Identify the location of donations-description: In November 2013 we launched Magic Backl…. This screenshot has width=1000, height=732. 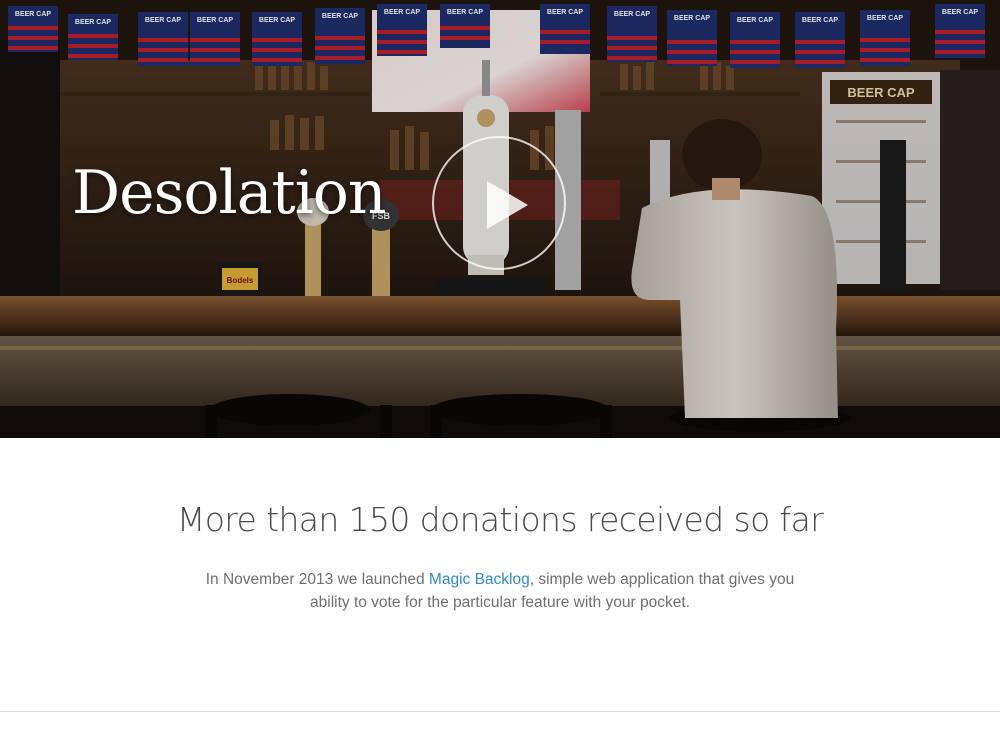
(500, 591).